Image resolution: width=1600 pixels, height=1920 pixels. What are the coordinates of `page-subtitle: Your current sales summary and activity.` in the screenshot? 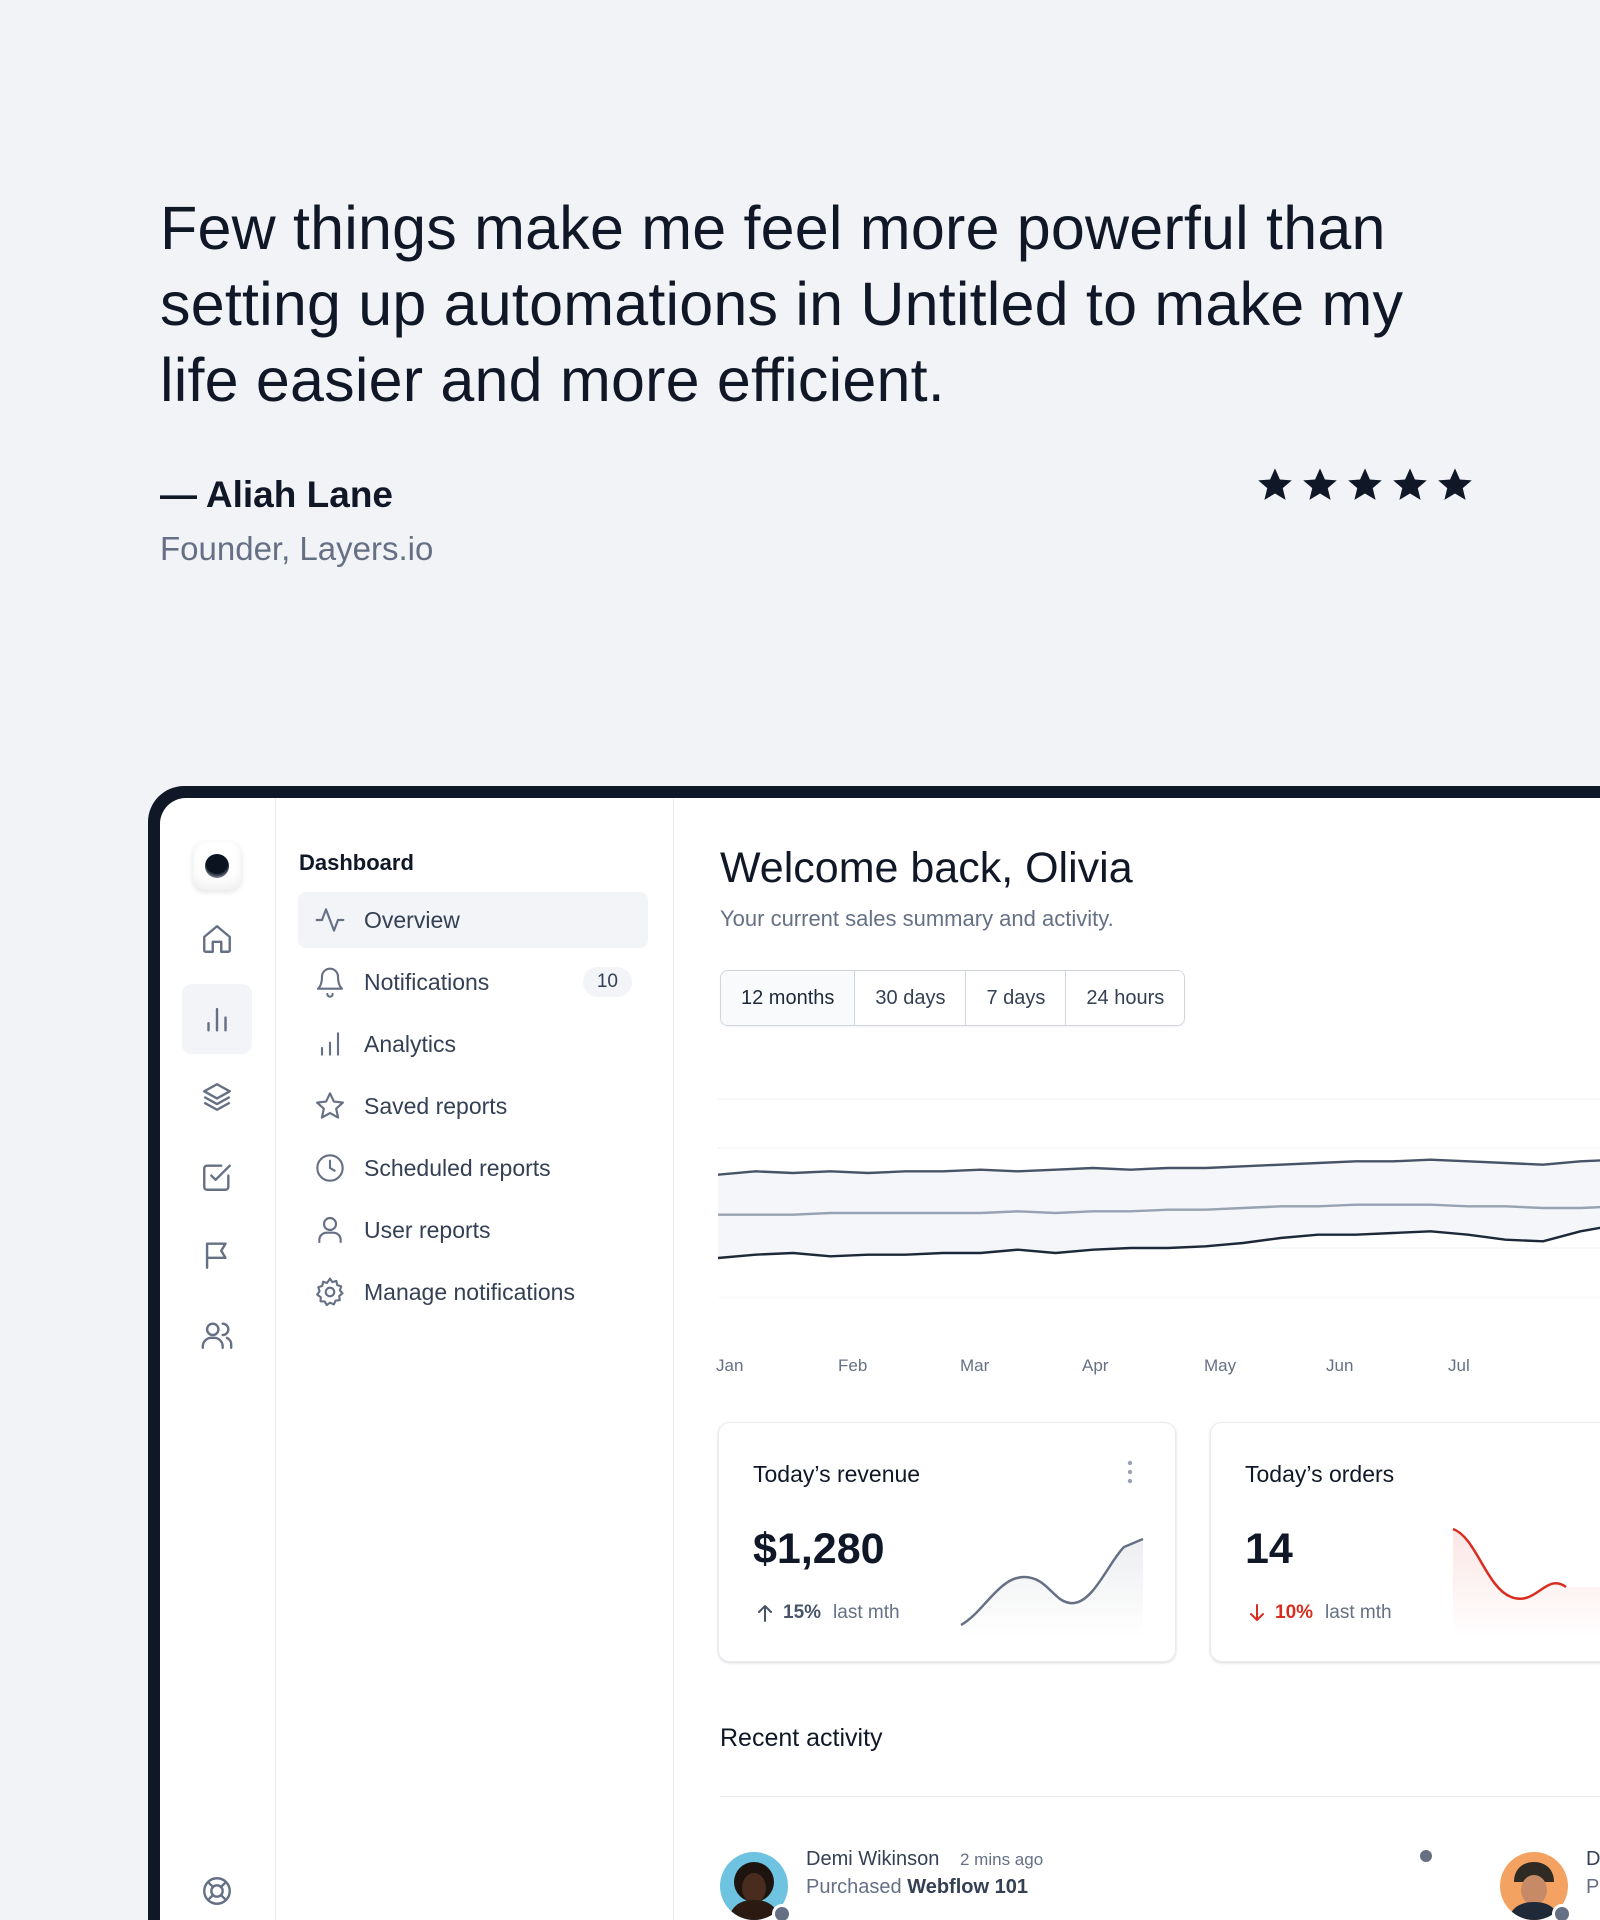 It's located at (917, 918).